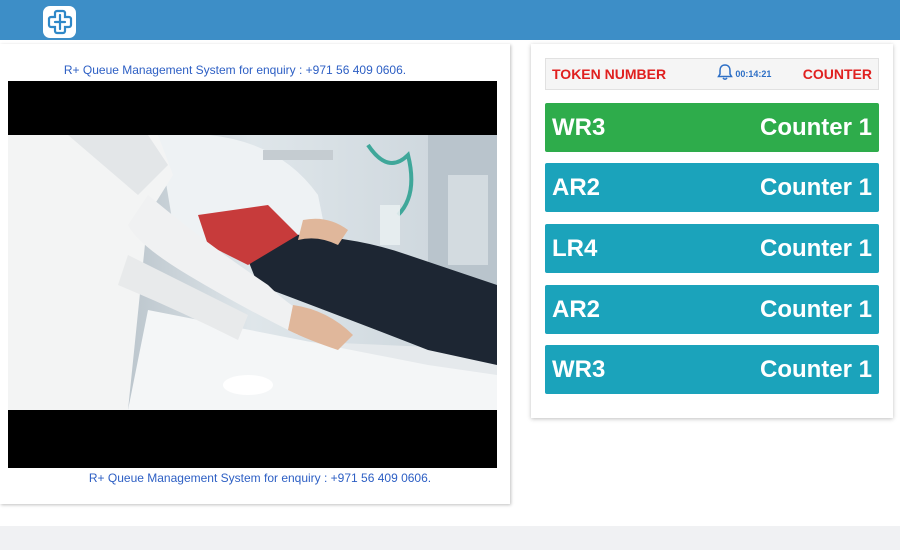  Describe the element at coordinates (712, 248) in the screenshot. I see `queue-row: LR4 Counter 1` at that location.